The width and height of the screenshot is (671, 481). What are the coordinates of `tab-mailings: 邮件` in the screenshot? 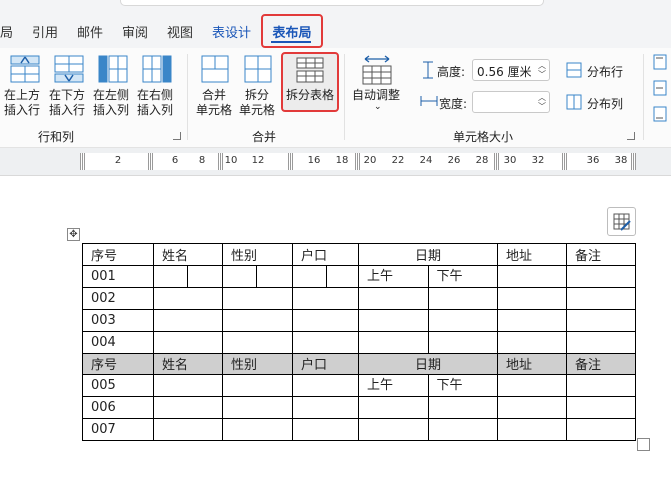 It's located at (90, 31).